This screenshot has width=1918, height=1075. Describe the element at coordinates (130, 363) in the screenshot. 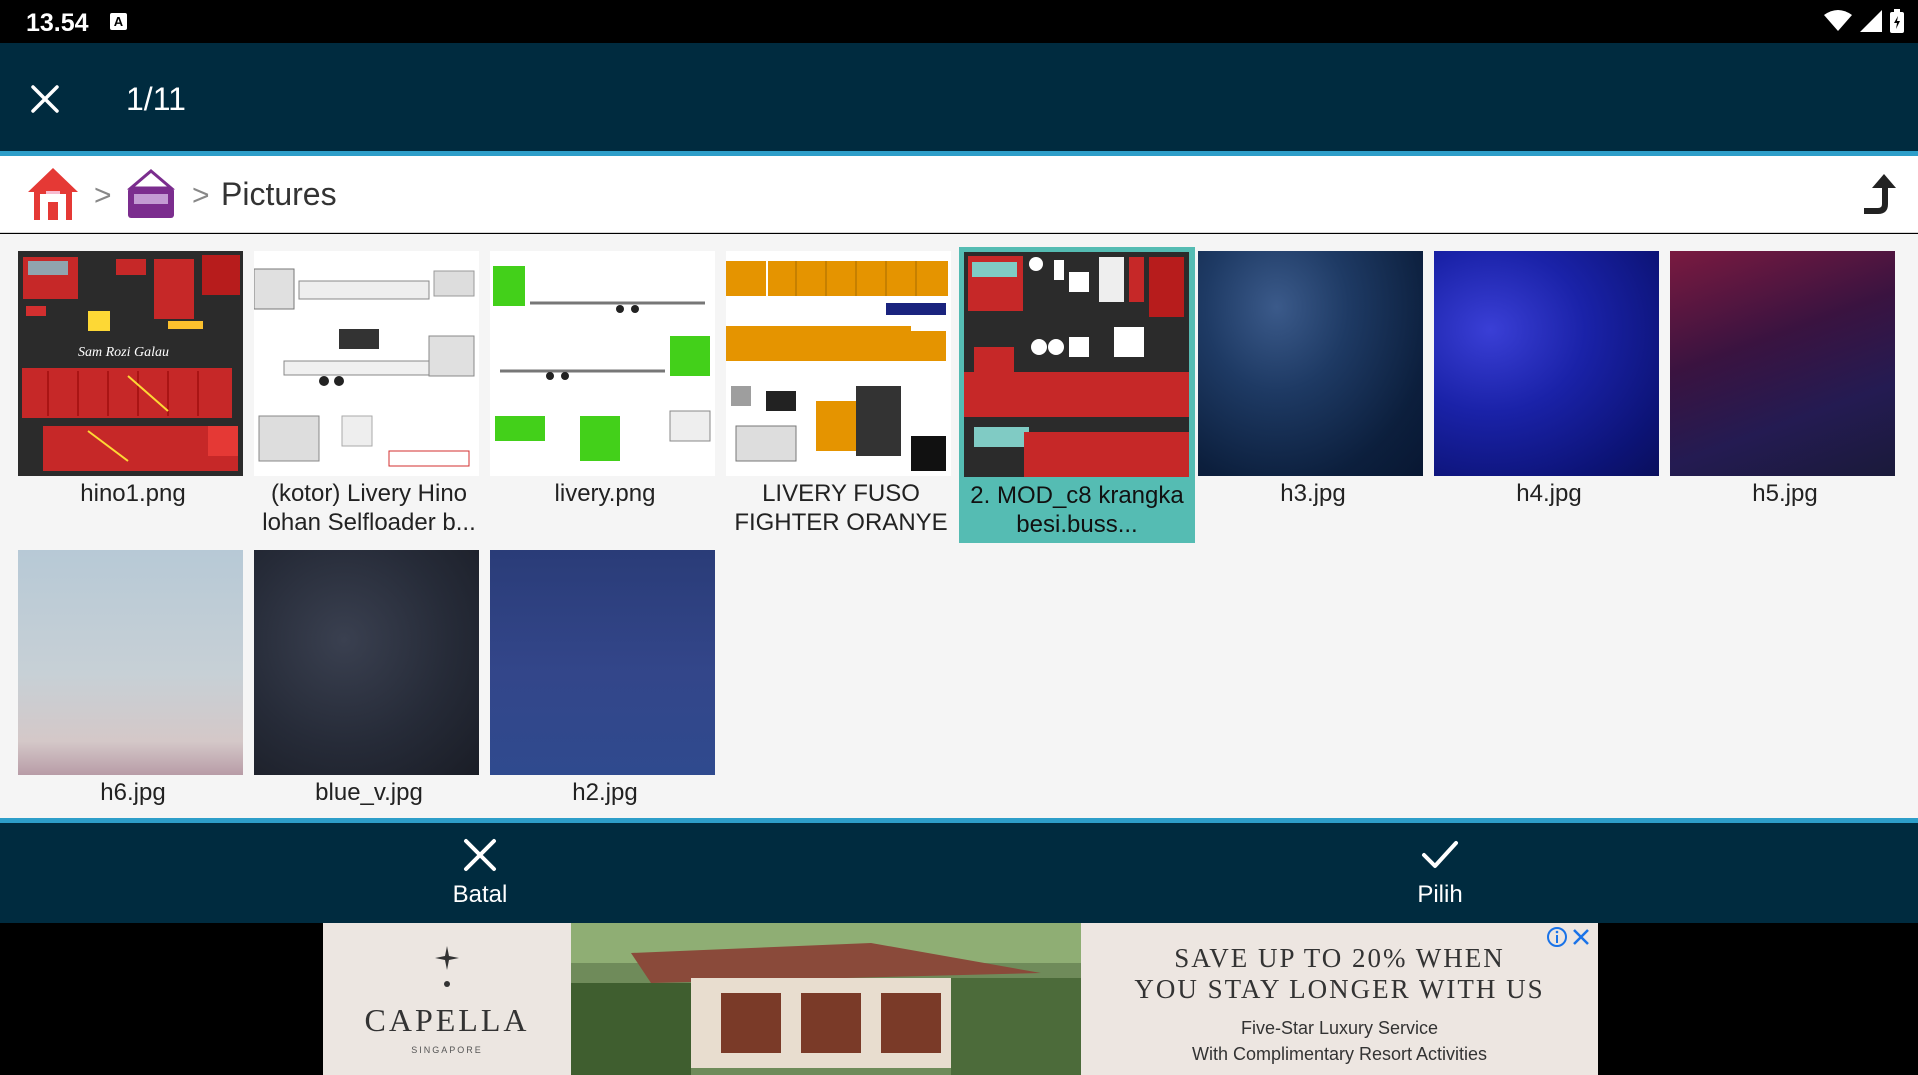

I see `thumbnail: Sam Rozi Galau` at that location.